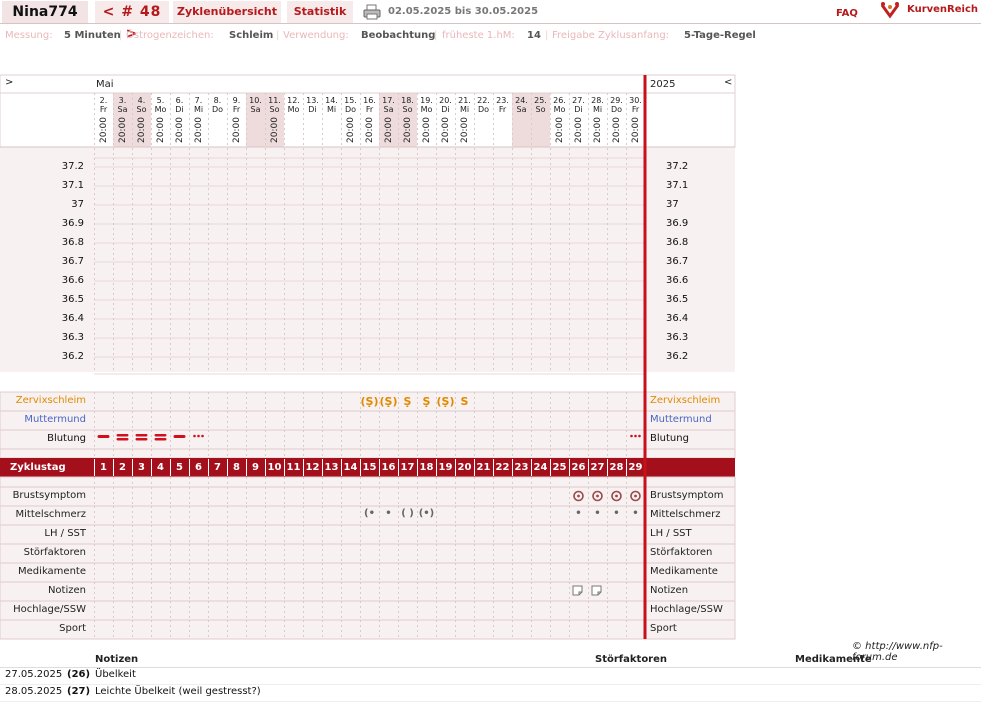  I want to click on next-cycle-button: <, so click(728, 82).